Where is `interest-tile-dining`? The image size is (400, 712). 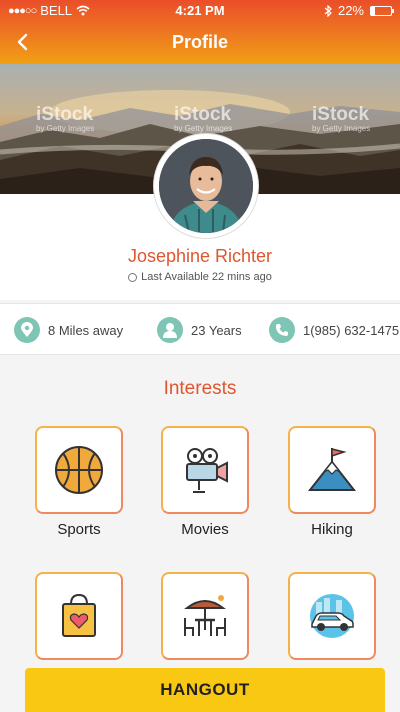
interest-tile-dining is located at coordinates (205, 616).